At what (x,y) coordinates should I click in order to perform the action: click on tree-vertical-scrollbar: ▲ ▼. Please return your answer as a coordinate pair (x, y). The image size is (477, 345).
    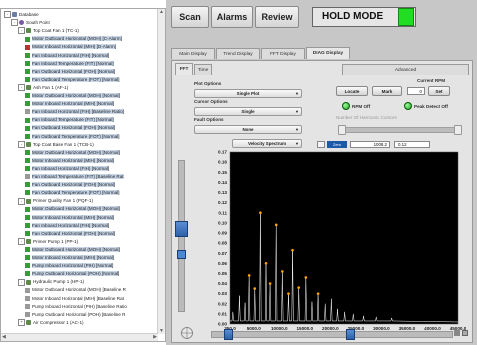
    Looking at the image, I should click on (161, 171).